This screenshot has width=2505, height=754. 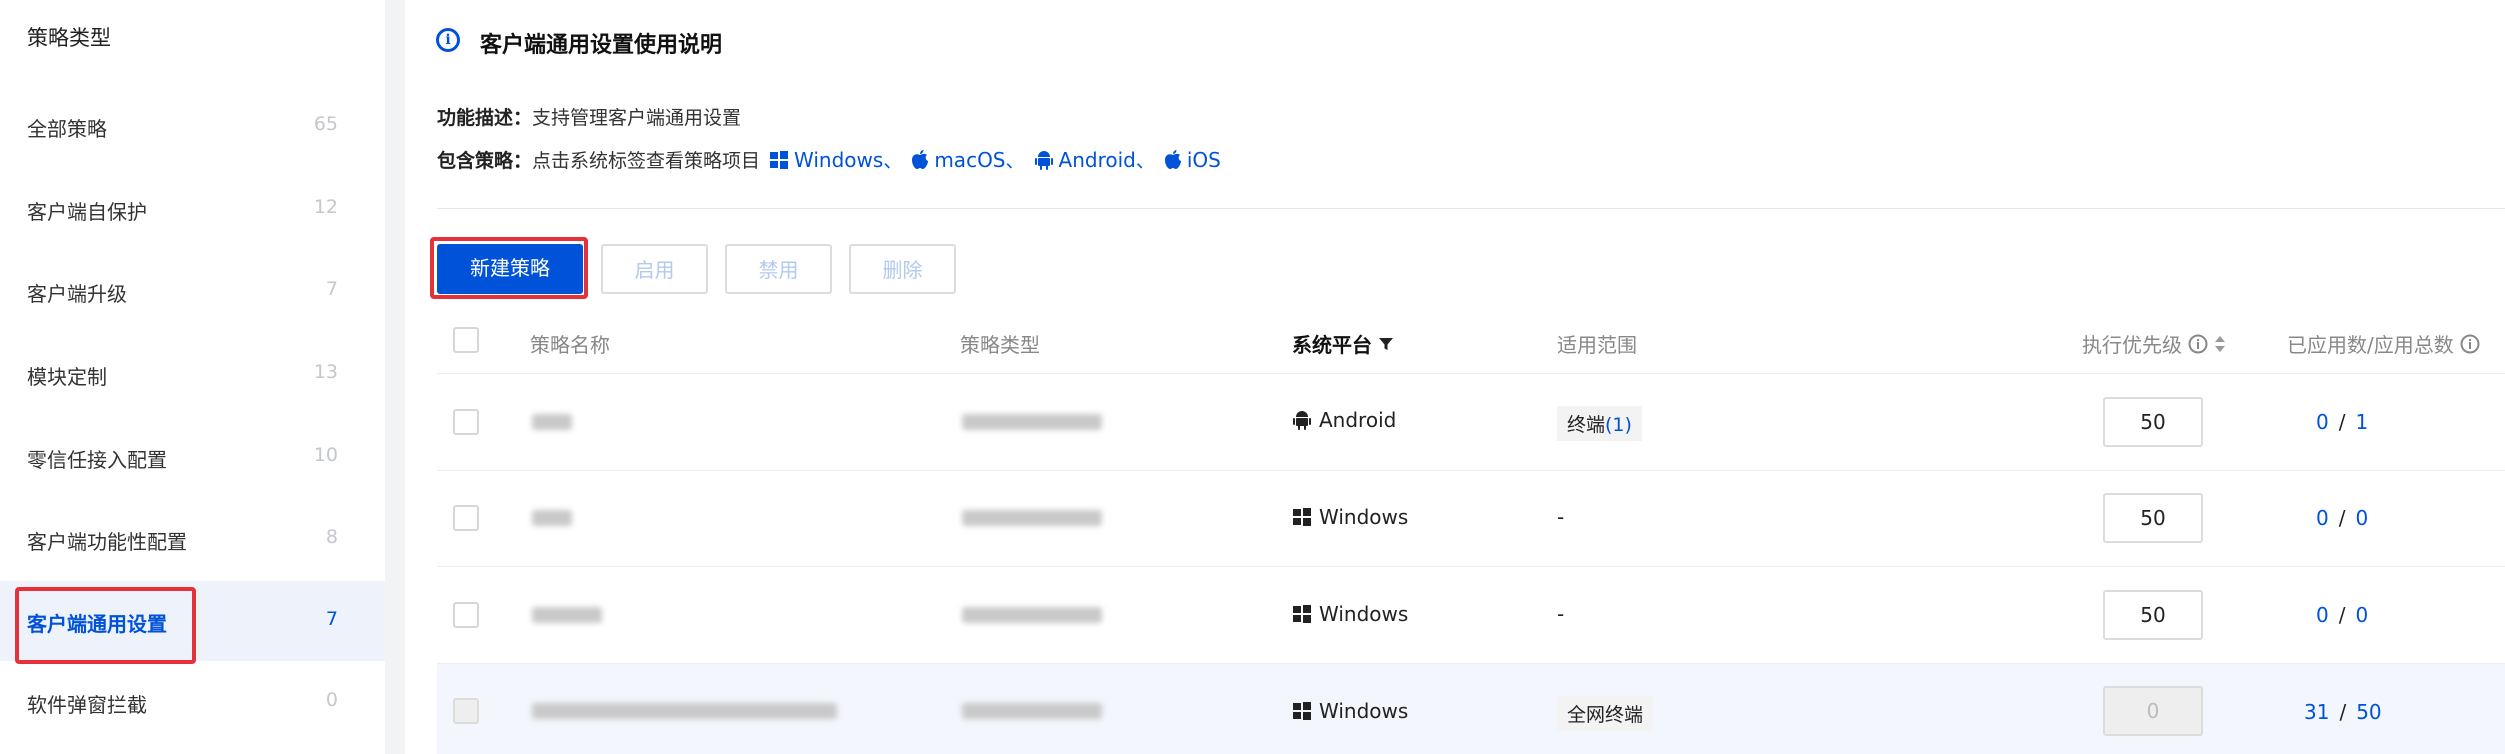 What do you see at coordinates (970, 159) in the screenshot?
I see `platform-link-label: macOS` at bounding box center [970, 159].